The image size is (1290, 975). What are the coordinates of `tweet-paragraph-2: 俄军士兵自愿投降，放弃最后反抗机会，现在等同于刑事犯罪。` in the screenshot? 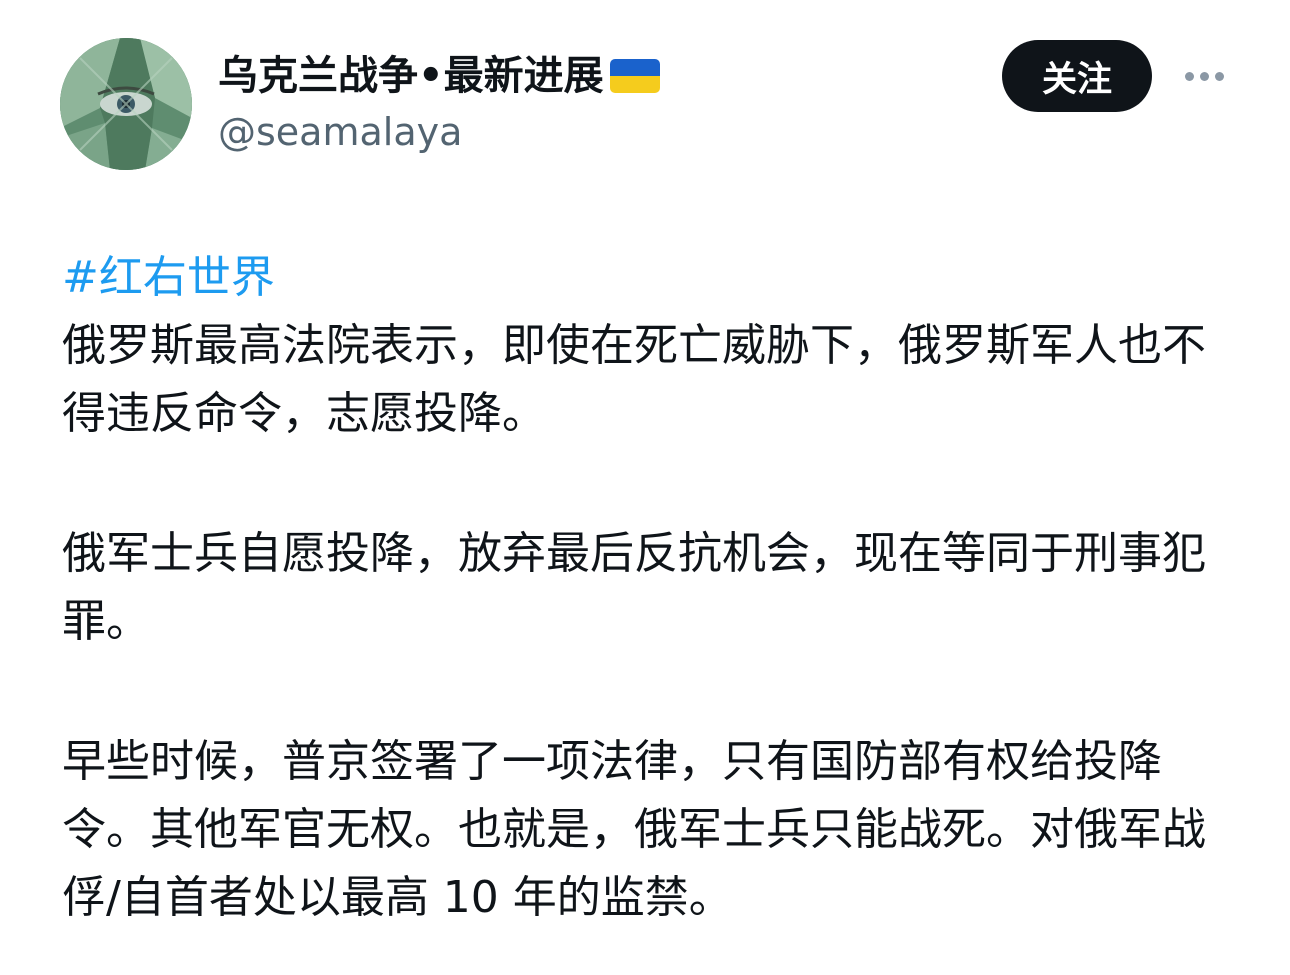 It's located at (634, 587).